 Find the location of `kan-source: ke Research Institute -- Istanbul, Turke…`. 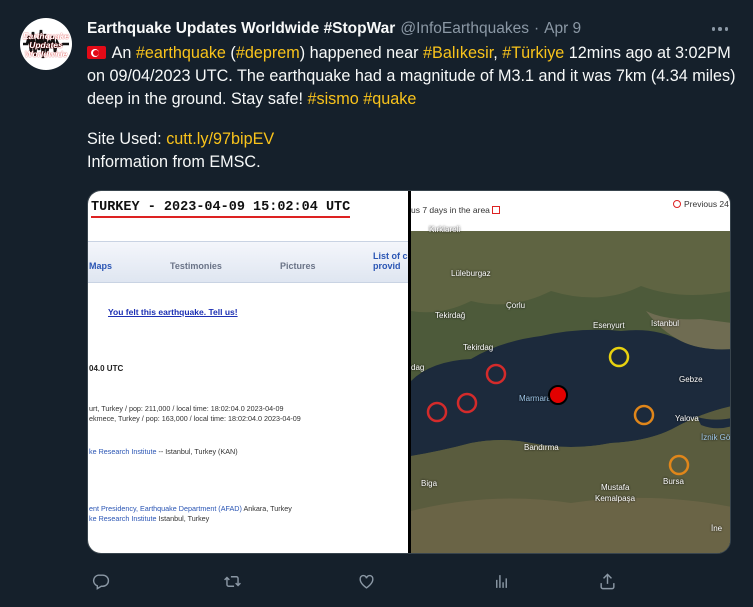

kan-source: ke Research Institute -- Istanbul, Turke… is located at coordinates (163, 451).